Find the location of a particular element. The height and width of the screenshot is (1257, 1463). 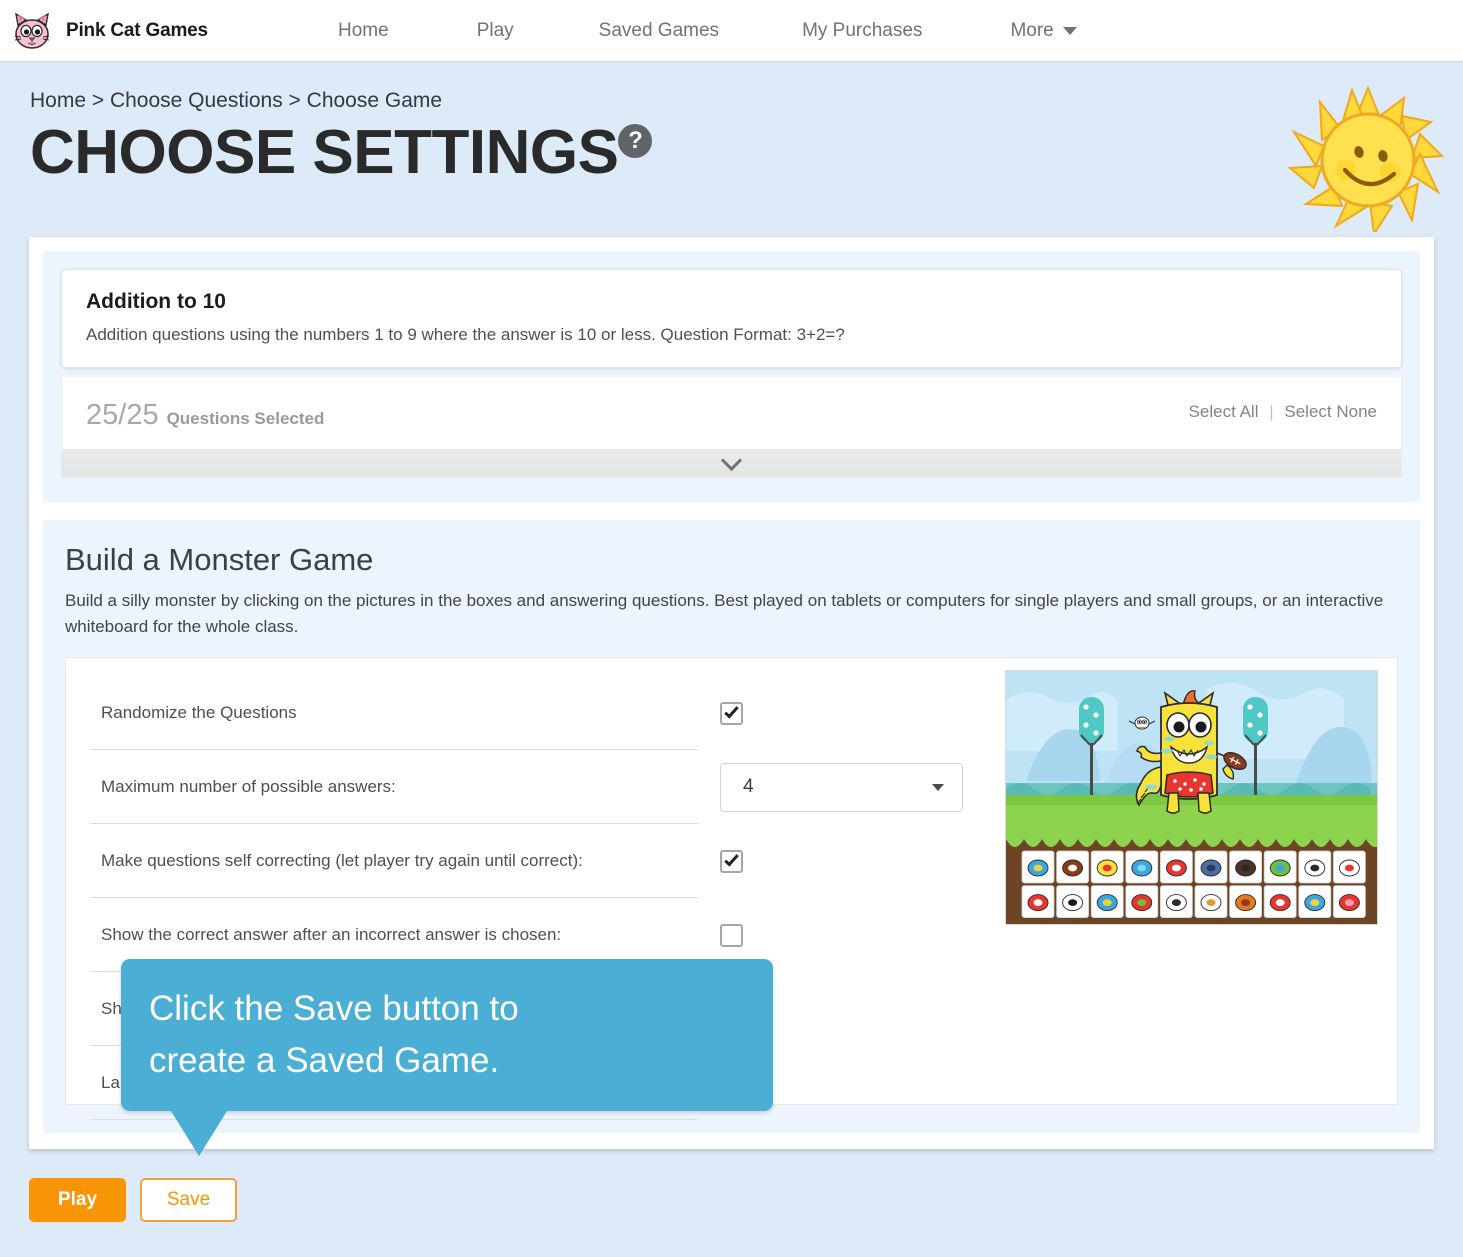

setting-label-max-answers: Maximum number of possible answers: is located at coordinates (394, 787).